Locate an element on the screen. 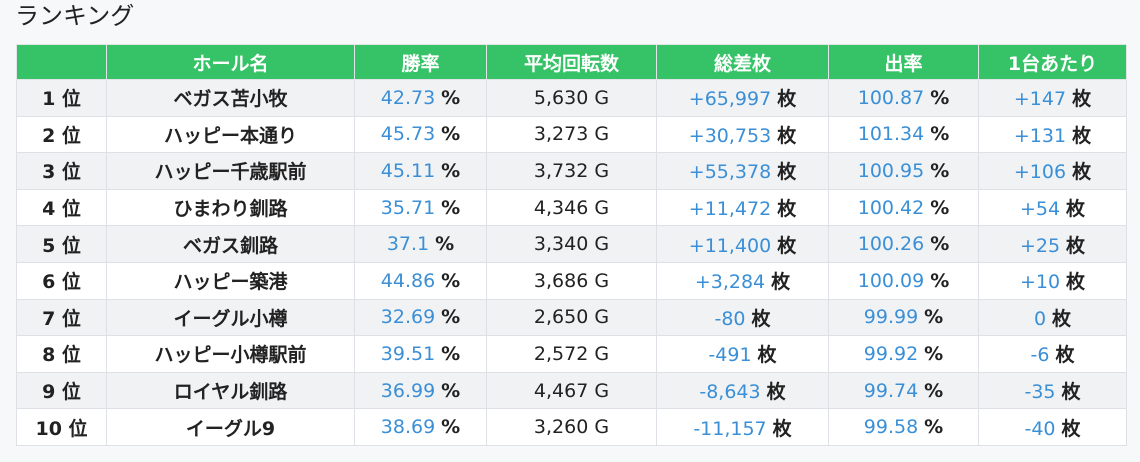 The image size is (1140, 462). per-unit-value: 0 is located at coordinates (1040, 318).